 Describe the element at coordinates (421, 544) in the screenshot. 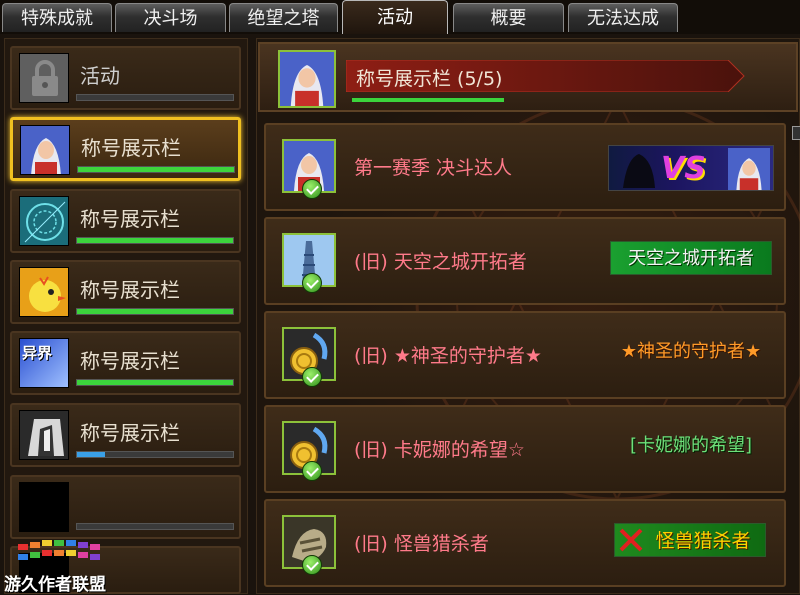

I see `achievement-title: (旧) 怪兽猎杀者` at that location.